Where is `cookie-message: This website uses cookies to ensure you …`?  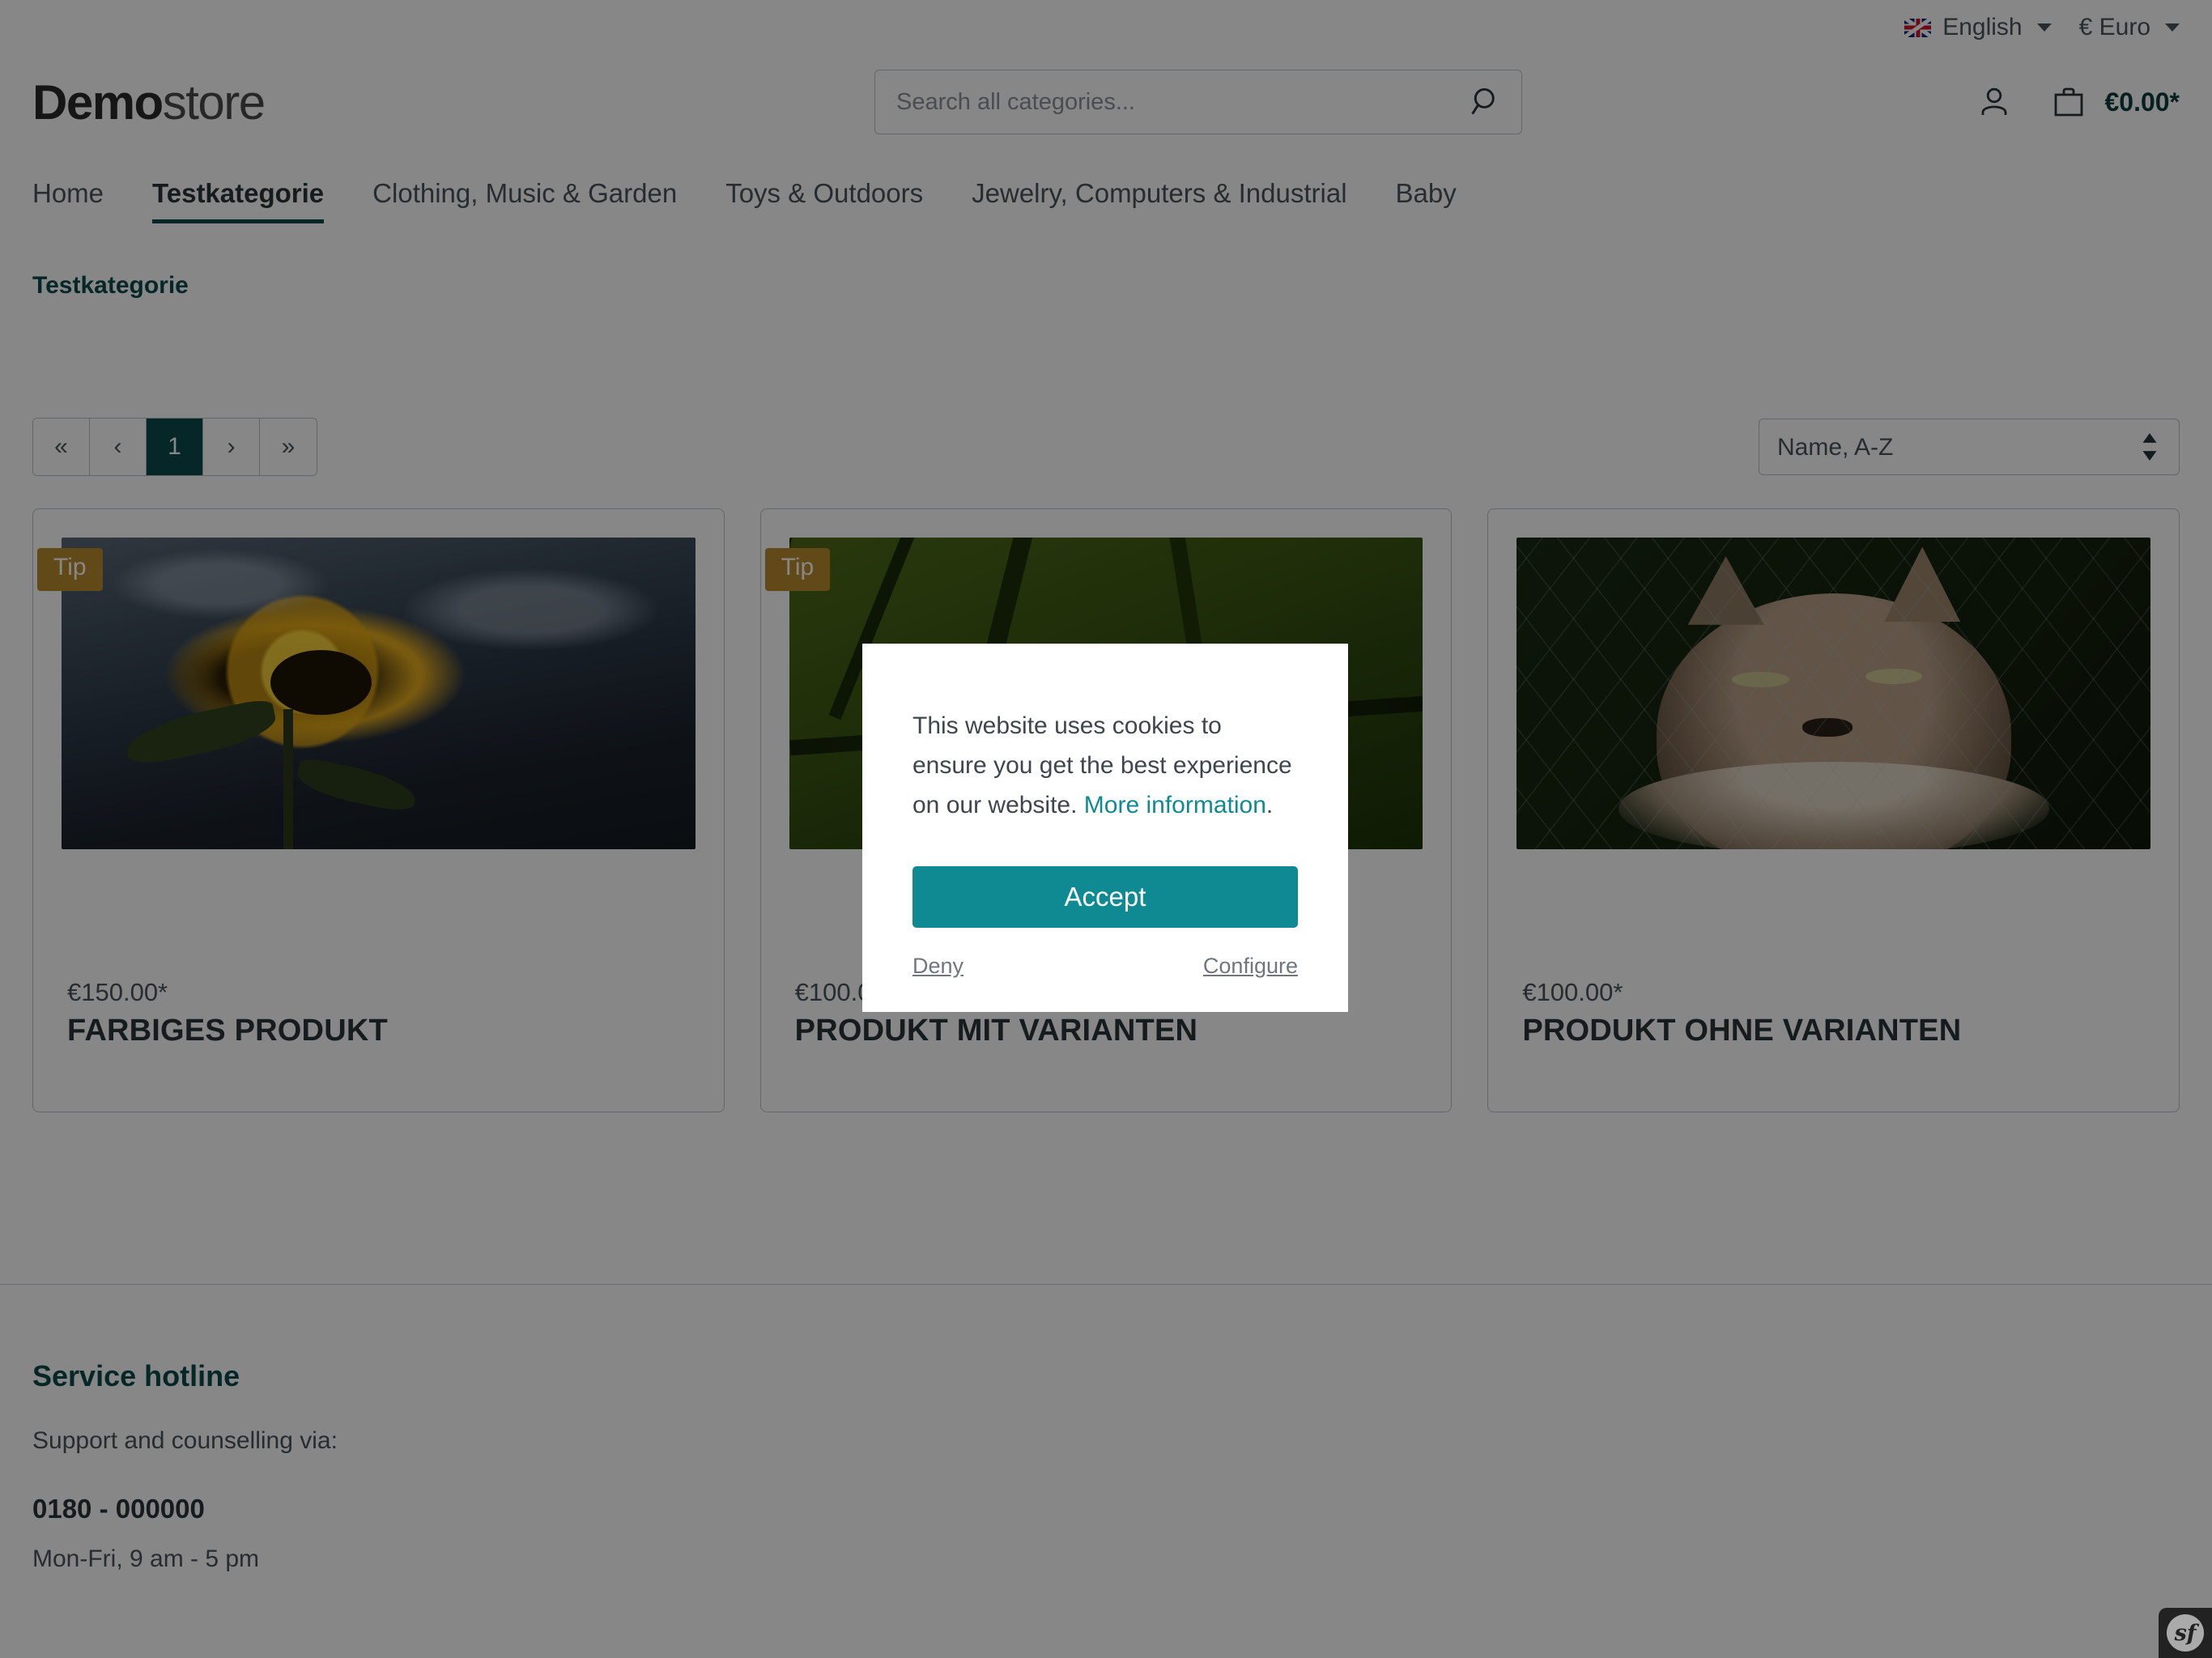 cookie-message: This website uses cookies to ensure you … is located at coordinates (1105, 766).